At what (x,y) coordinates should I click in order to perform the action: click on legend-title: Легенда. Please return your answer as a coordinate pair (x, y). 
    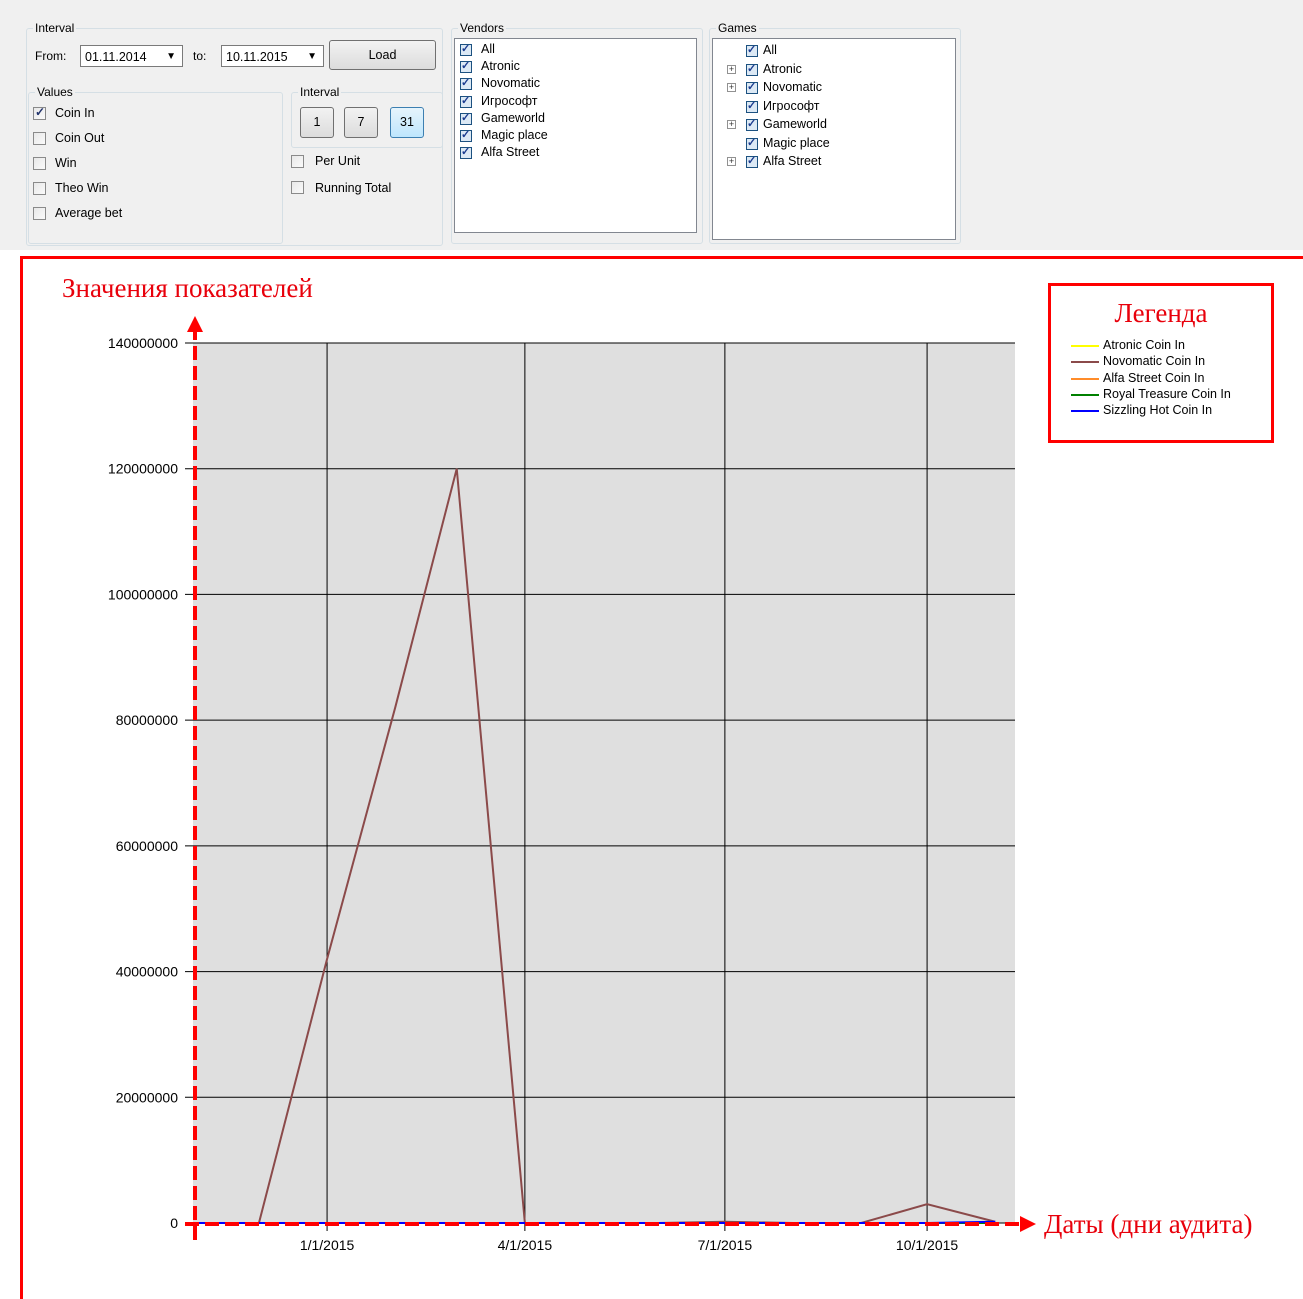
    Looking at the image, I should click on (1161, 313).